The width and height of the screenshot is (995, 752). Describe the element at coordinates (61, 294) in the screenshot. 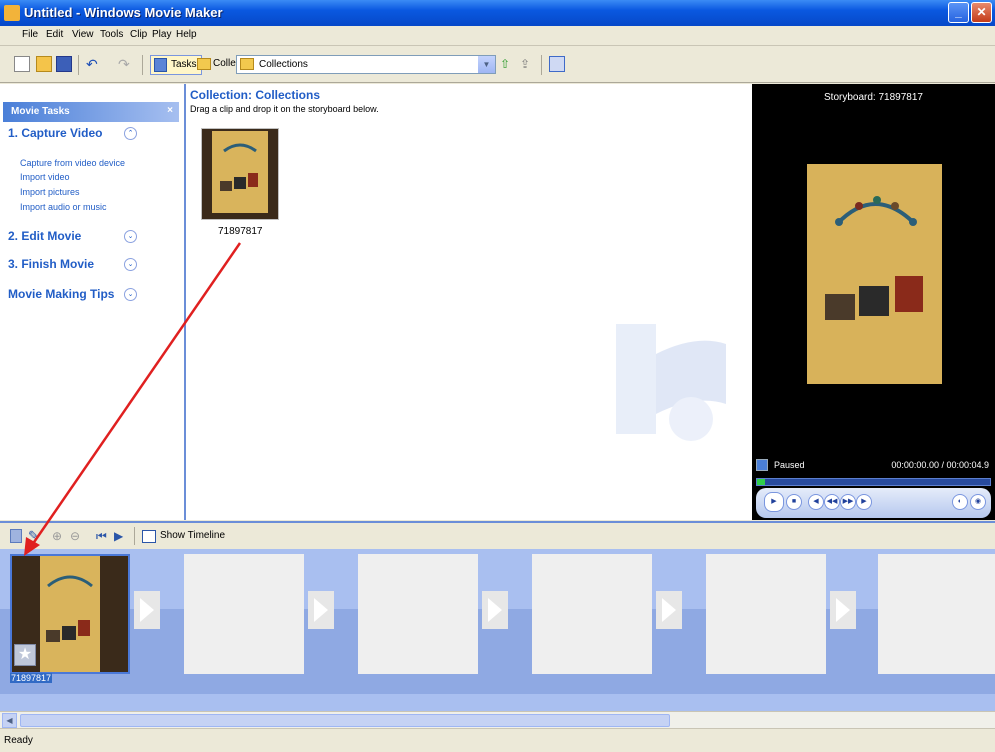

I see `section-movie-making-tips: Movie Making Tips` at that location.